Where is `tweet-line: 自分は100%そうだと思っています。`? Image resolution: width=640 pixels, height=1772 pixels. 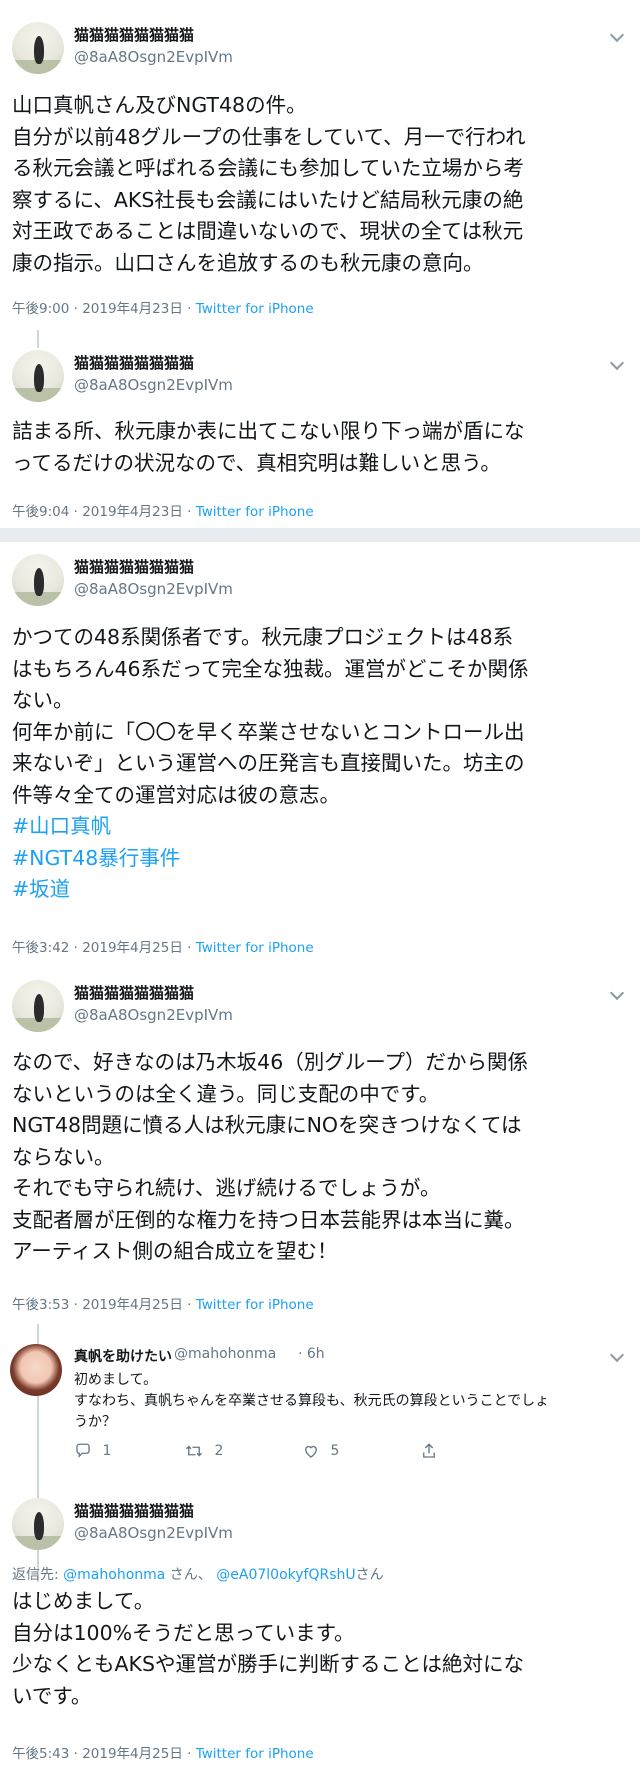
tweet-line: 自分は100%そうだと思っています。 is located at coordinates (183, 1632).